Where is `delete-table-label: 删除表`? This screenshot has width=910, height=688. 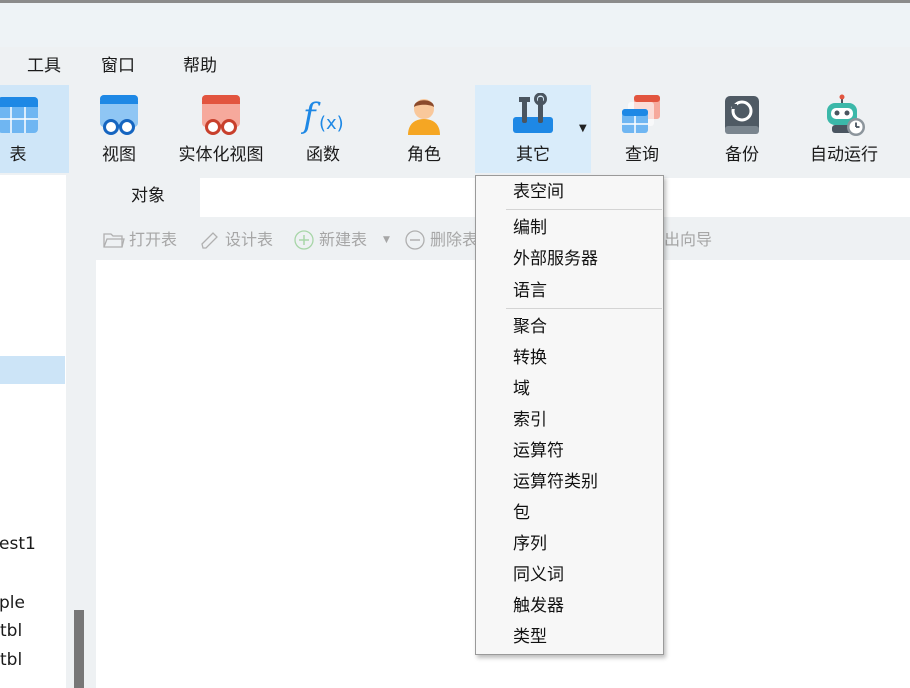
delete-table-label: 删除表 is located at coordinates (454, 239).